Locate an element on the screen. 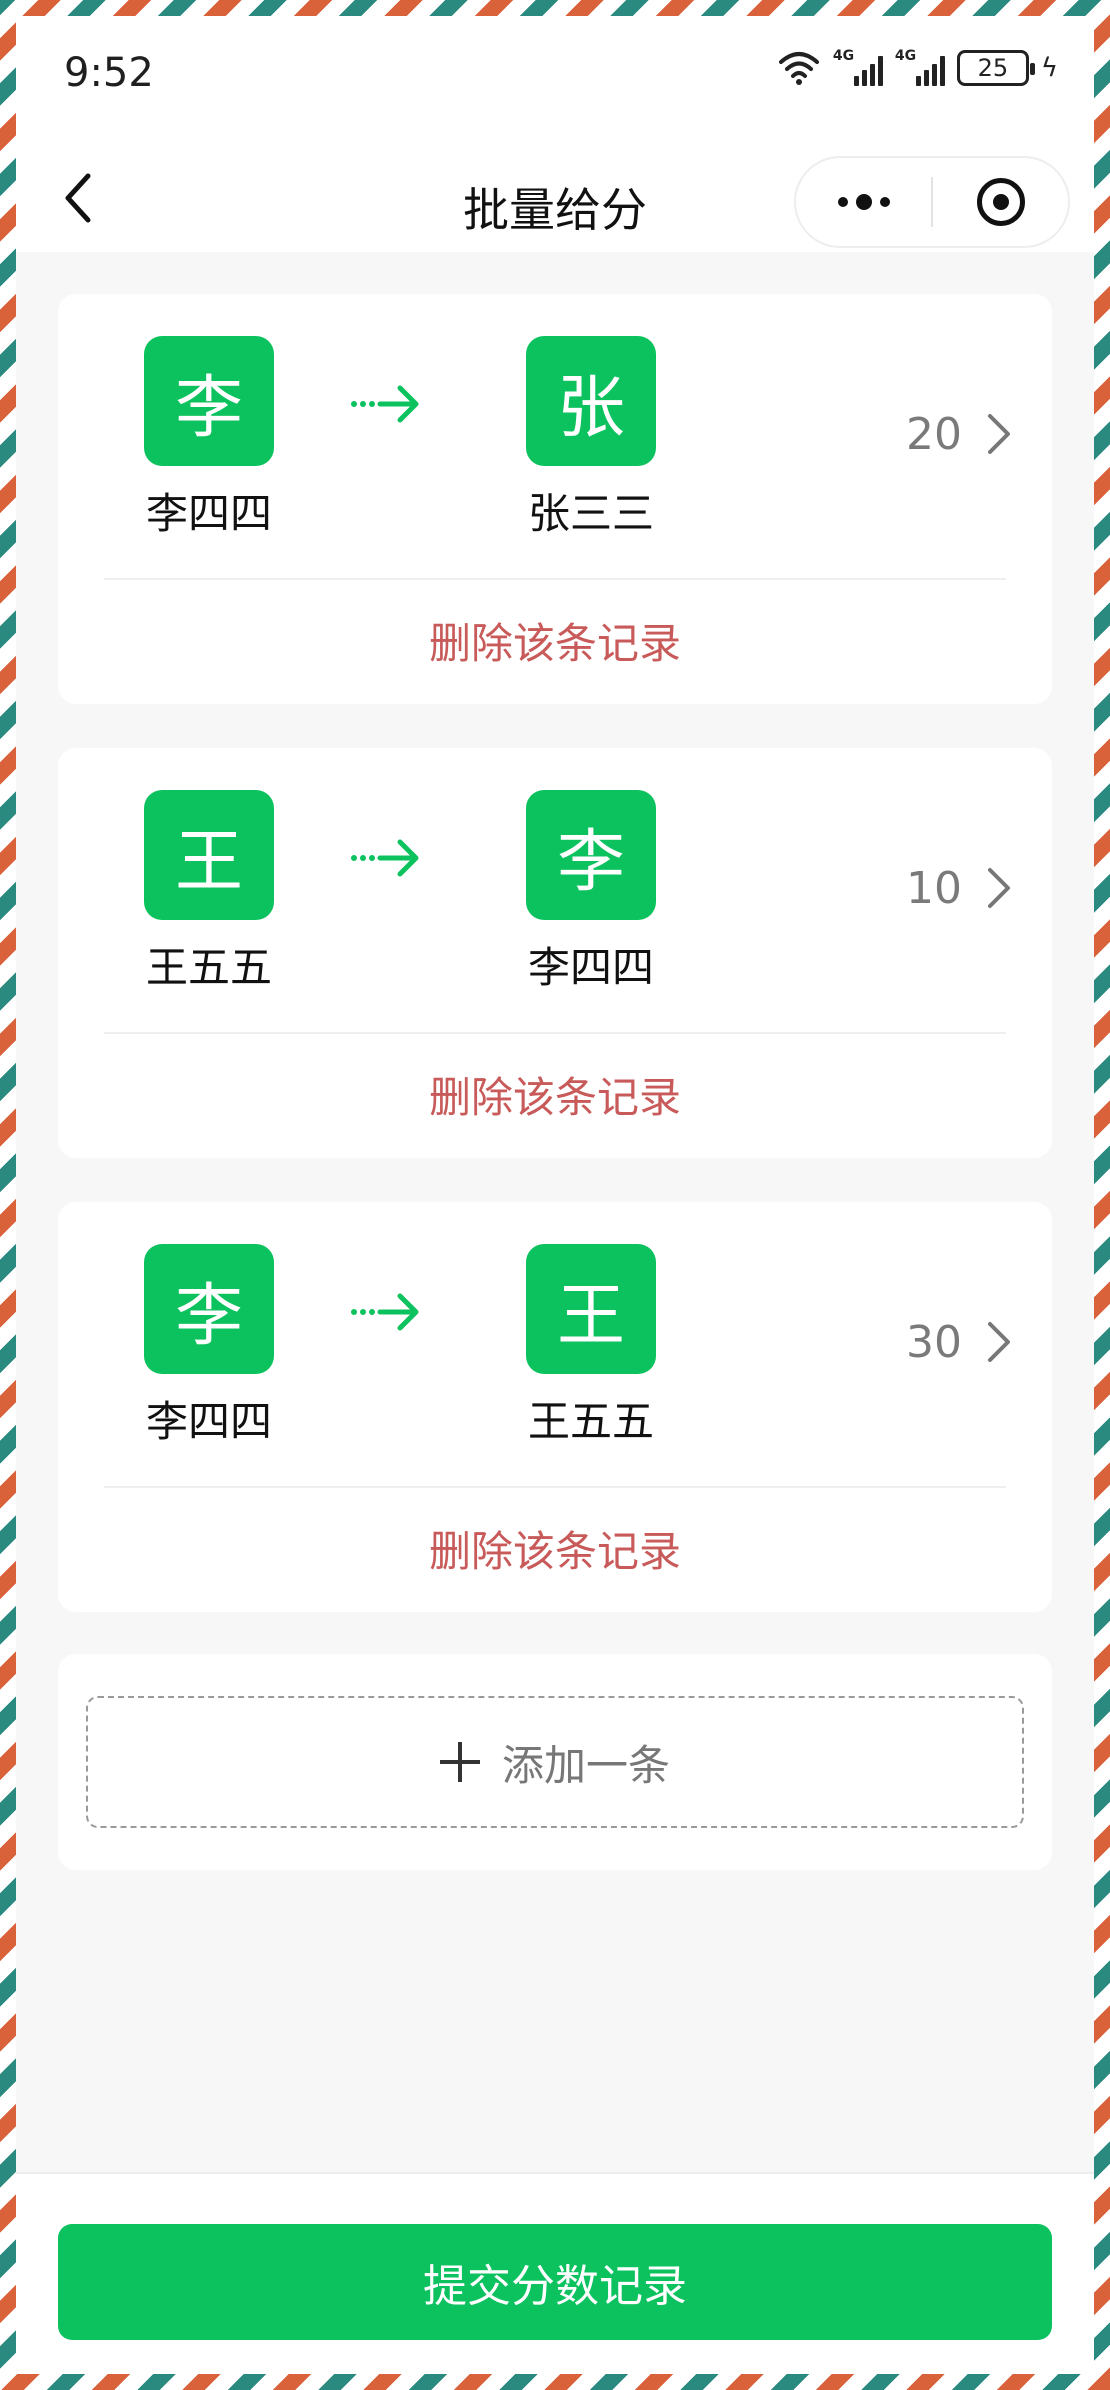 The height and width of the screenshot is (2390, 1110). to-avatar: 张 is located at coordinates (591, 401).